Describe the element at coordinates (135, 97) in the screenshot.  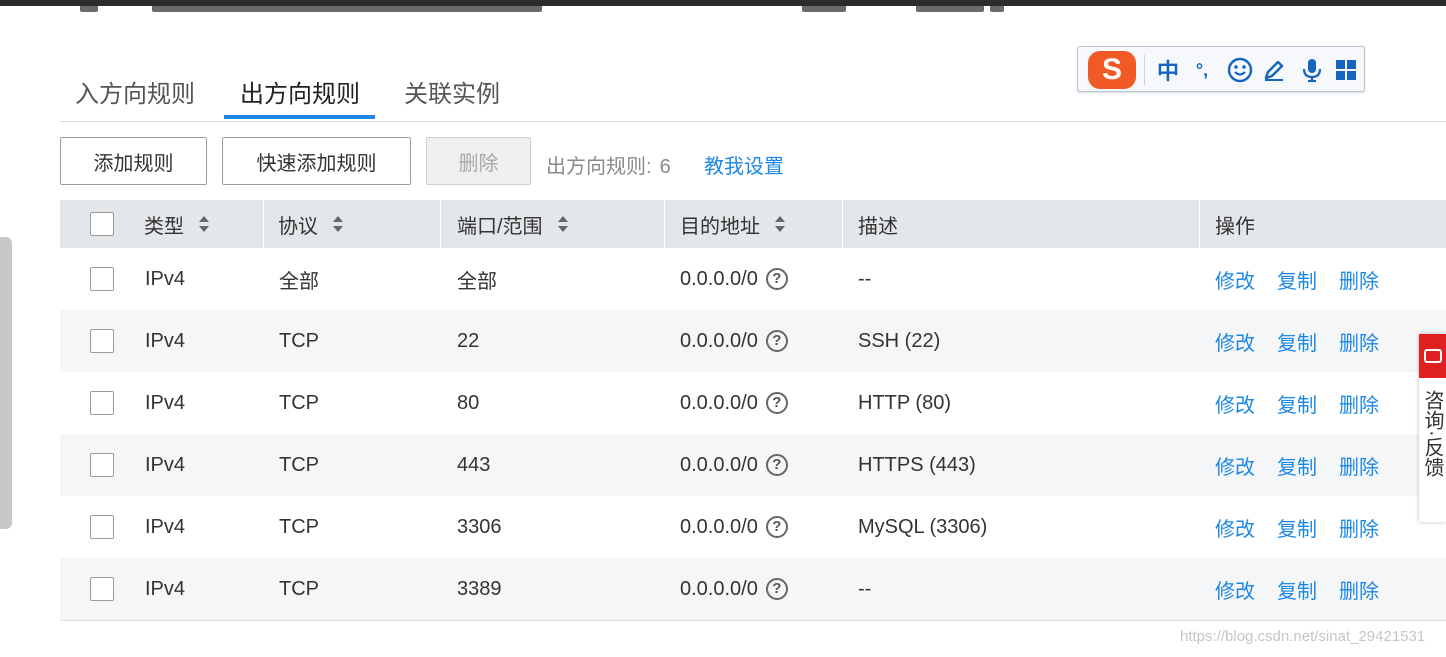
I see `tab-inbound-rules: 入方向规则` at that location.